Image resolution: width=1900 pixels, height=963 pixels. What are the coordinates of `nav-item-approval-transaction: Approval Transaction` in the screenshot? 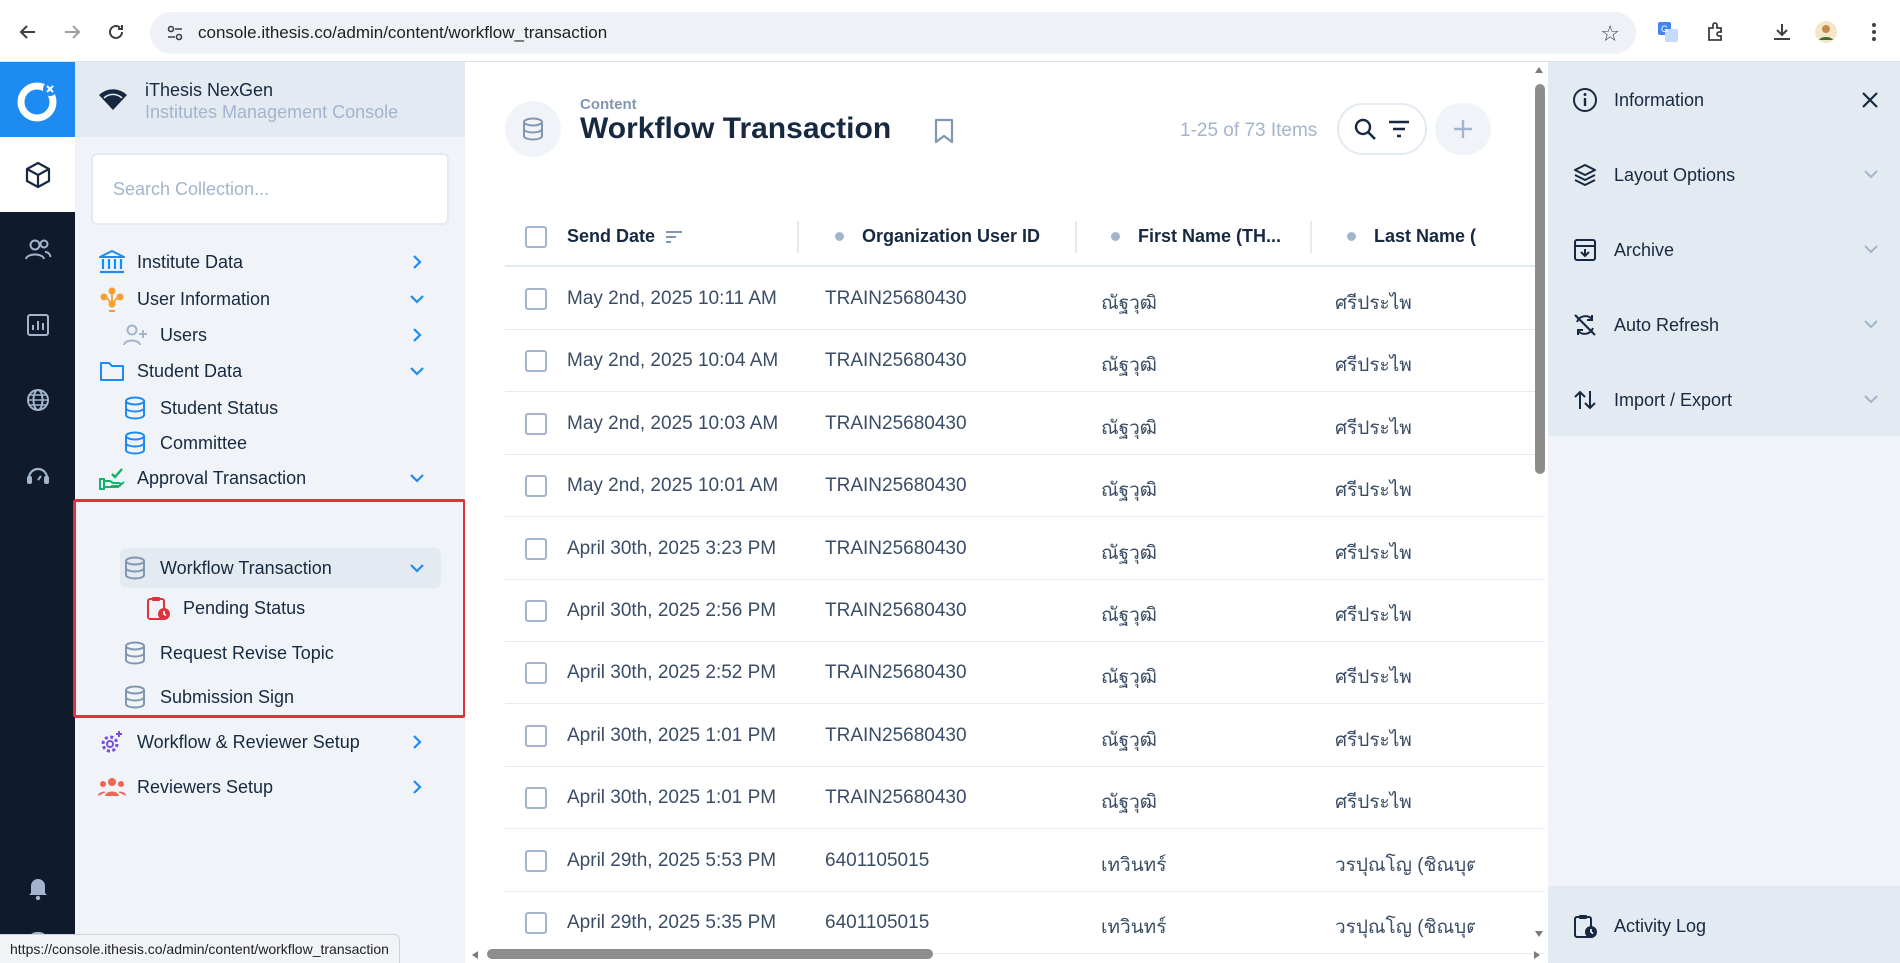 It's located at (269, 478).